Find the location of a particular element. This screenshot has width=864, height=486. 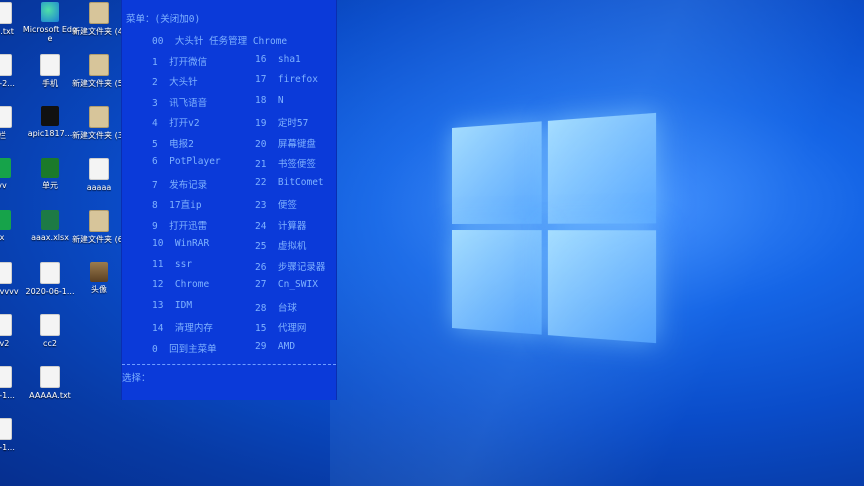

desktop-icon: cc2 is located at coordinates (50, 344).